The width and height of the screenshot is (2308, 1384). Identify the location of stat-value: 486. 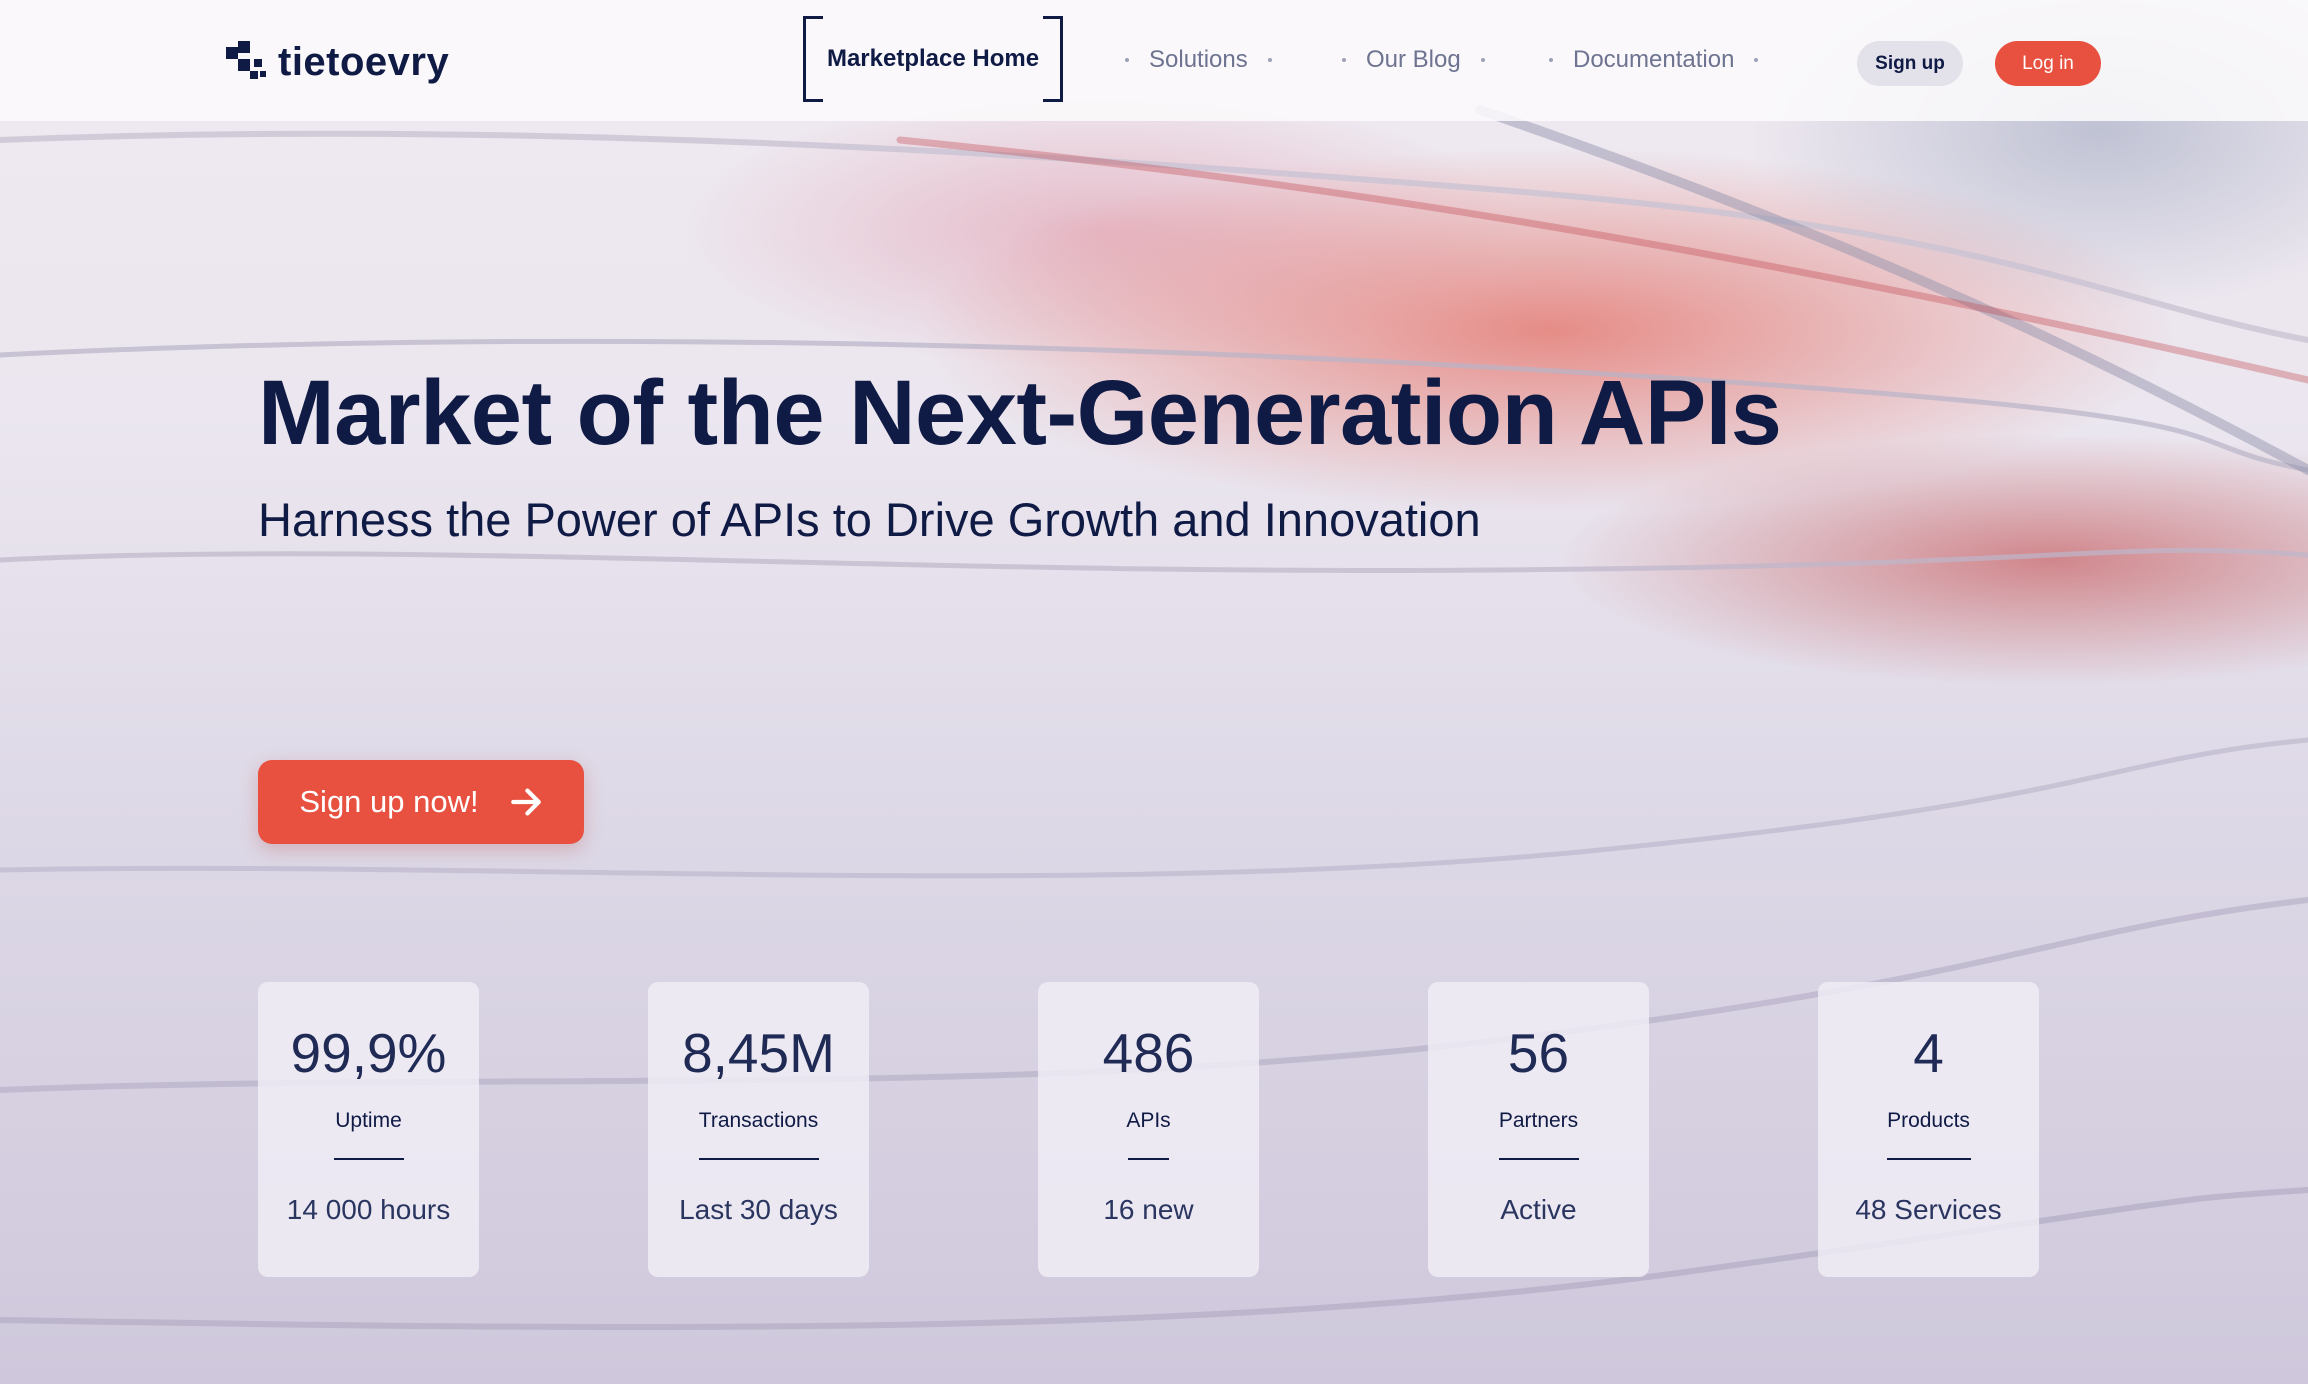
(1148, 1053).